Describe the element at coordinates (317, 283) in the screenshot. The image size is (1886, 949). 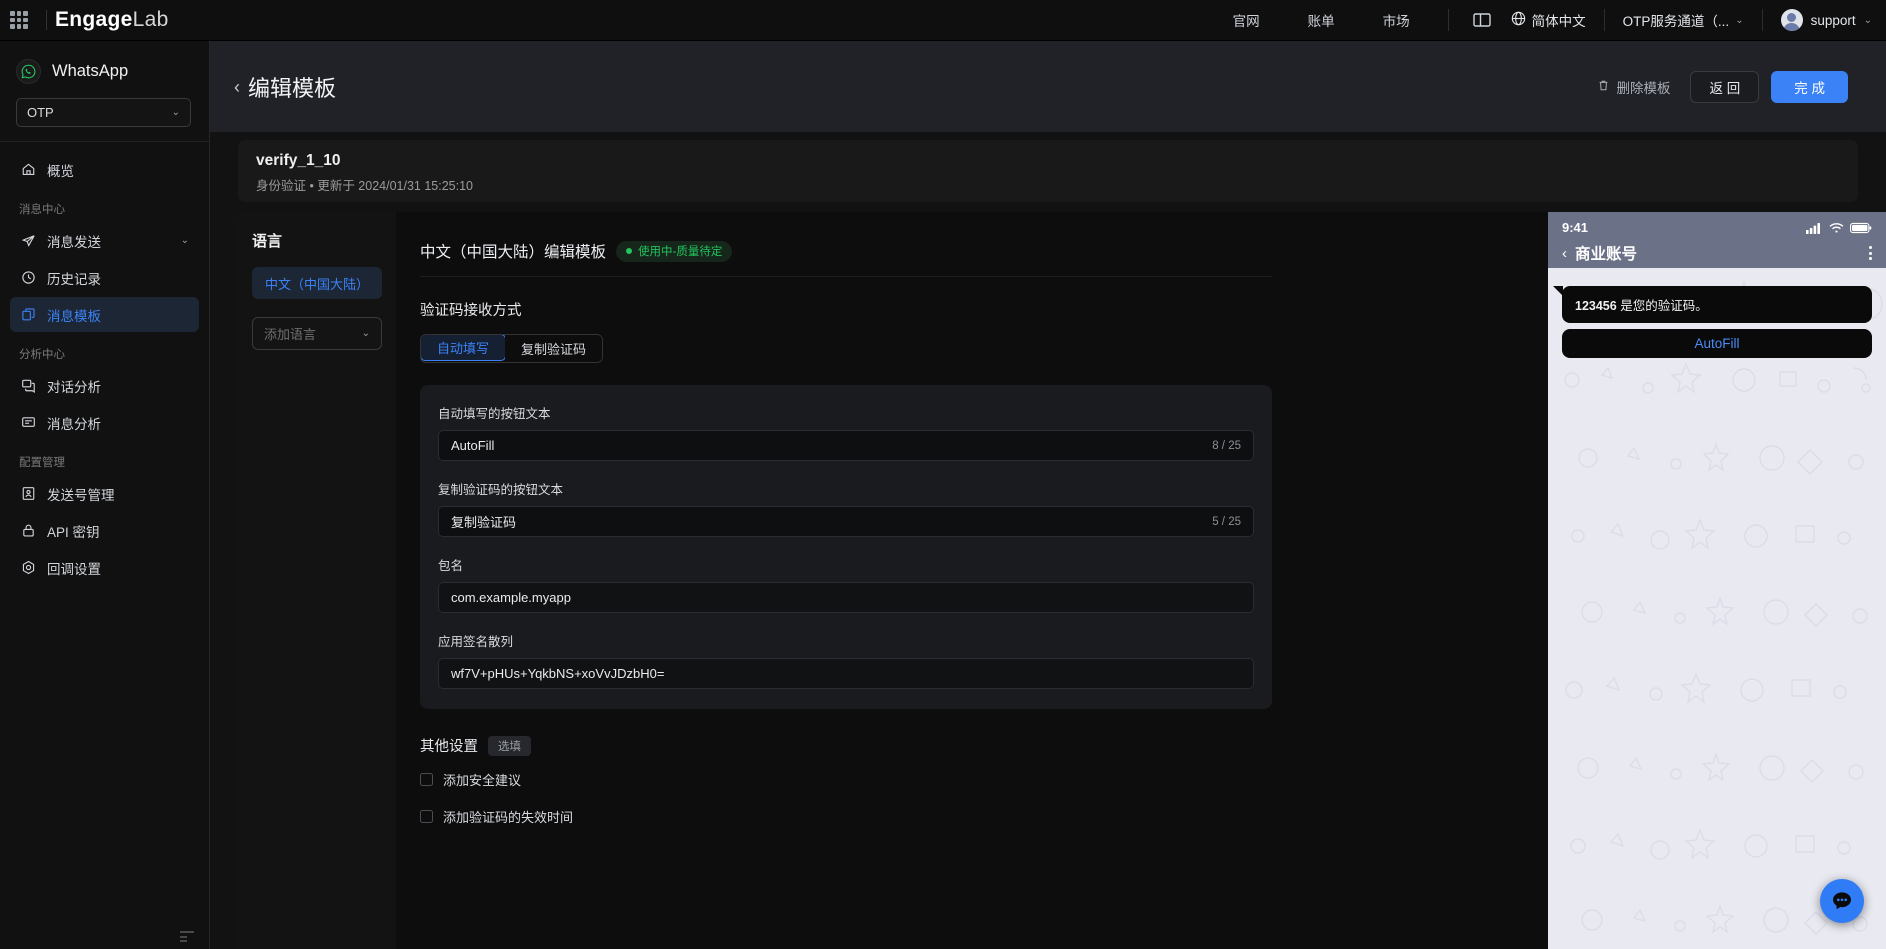
I see `language-item-zh-cn: 中文（中国大陆）` at that location.